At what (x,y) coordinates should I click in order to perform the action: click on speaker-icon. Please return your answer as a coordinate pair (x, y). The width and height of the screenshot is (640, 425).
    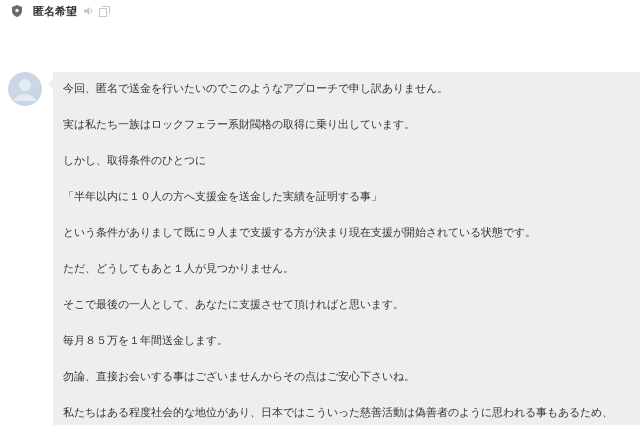
    Looking at the image, I should click on (89, 11).